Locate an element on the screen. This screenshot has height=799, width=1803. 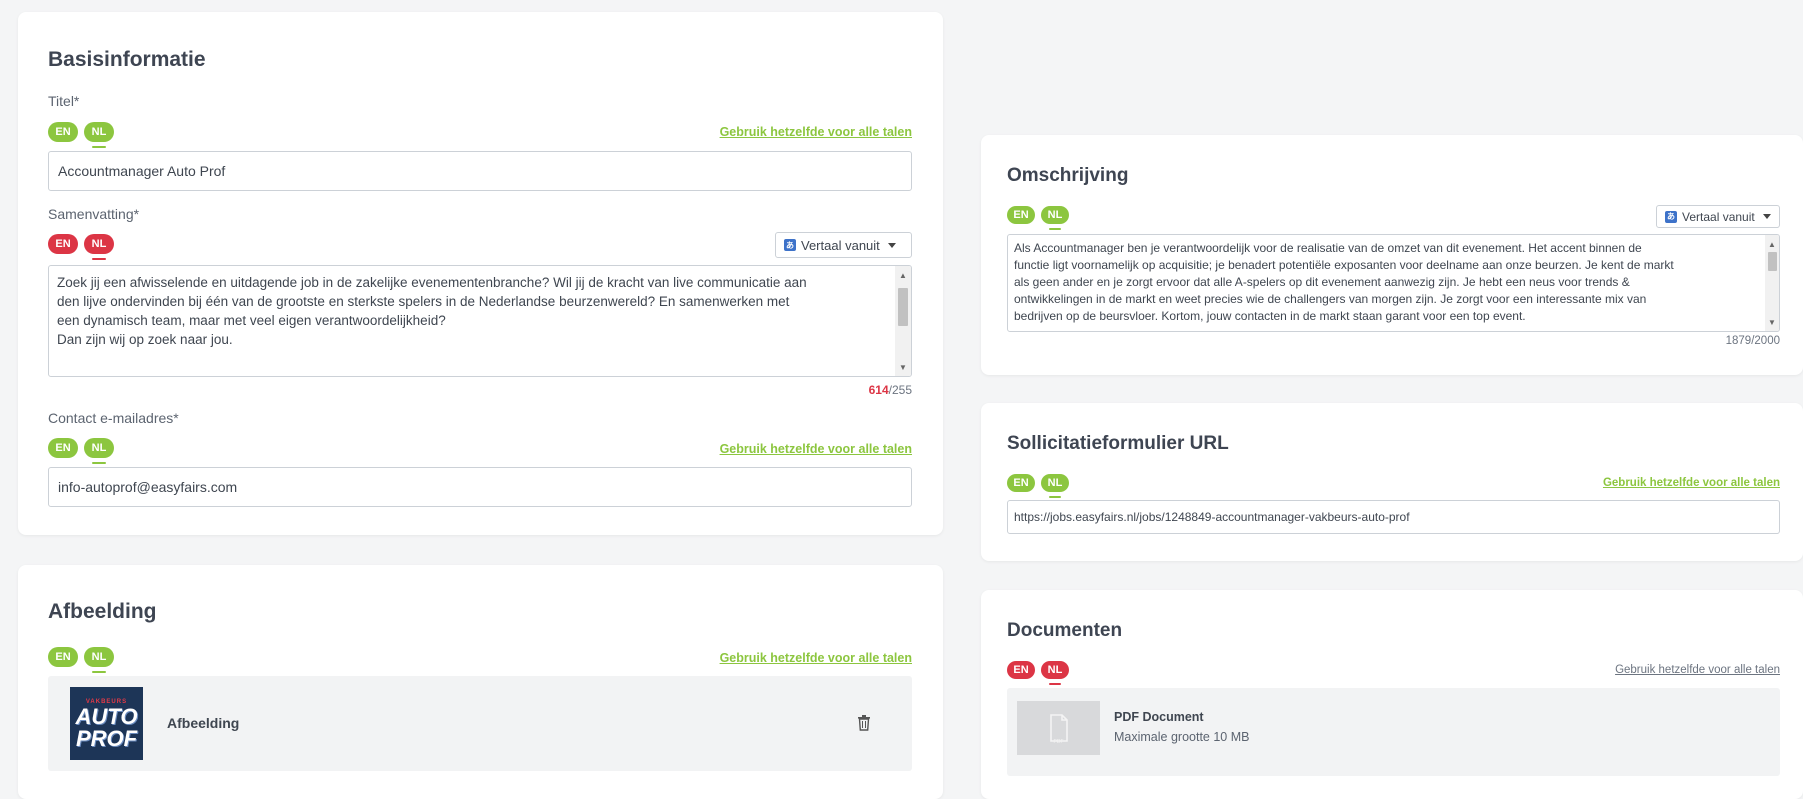
sollicitatie-language-tabs: EN NL is located at coordinates (1038, 486).